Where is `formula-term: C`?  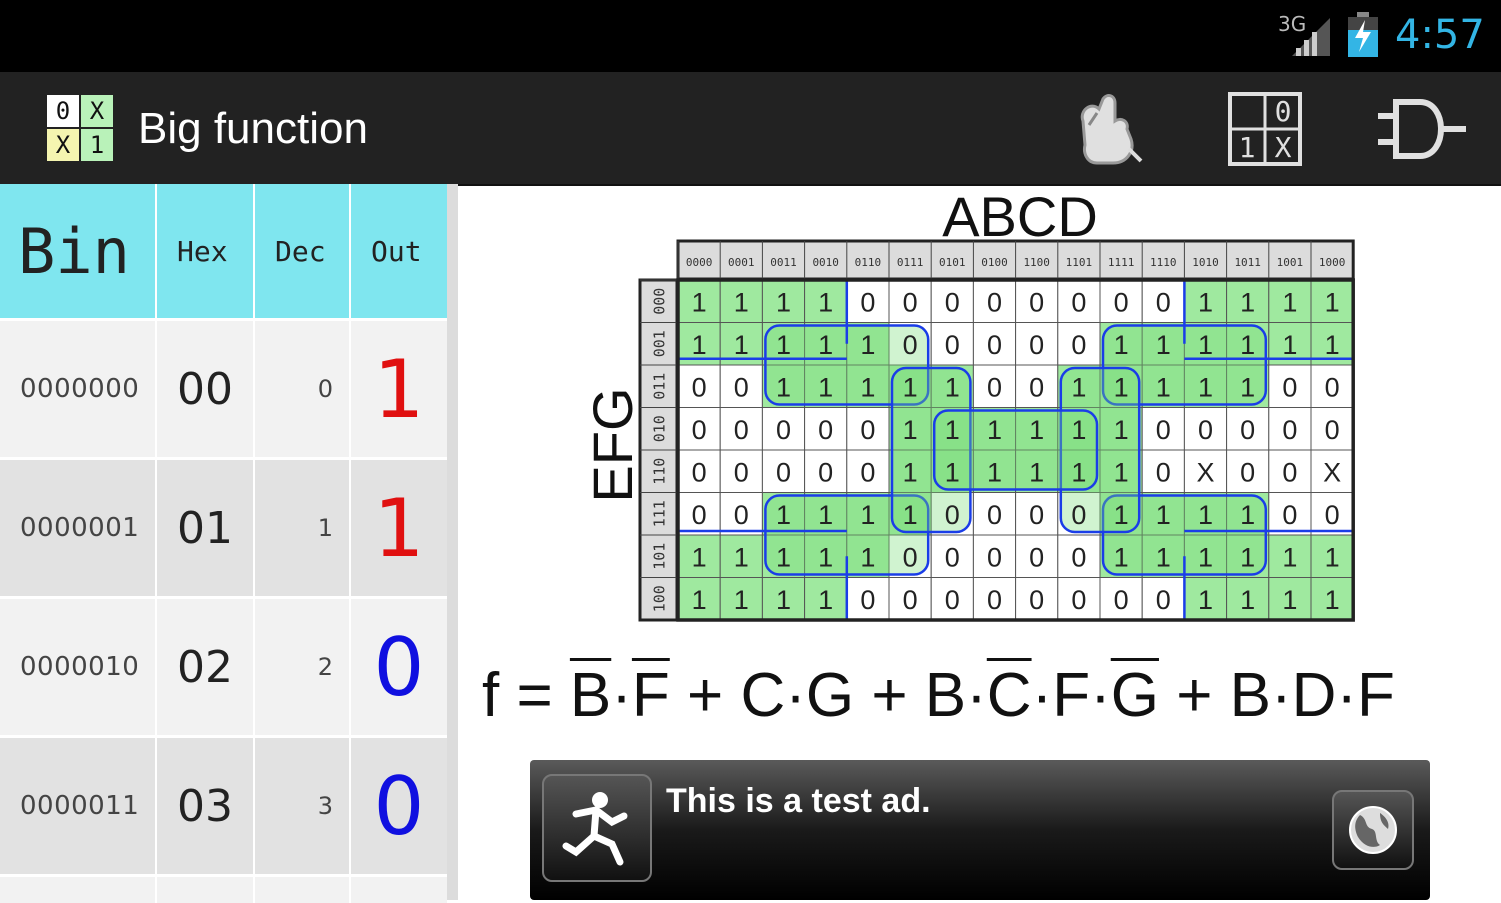 formula-term: C is located at coordinates (1009, 695).